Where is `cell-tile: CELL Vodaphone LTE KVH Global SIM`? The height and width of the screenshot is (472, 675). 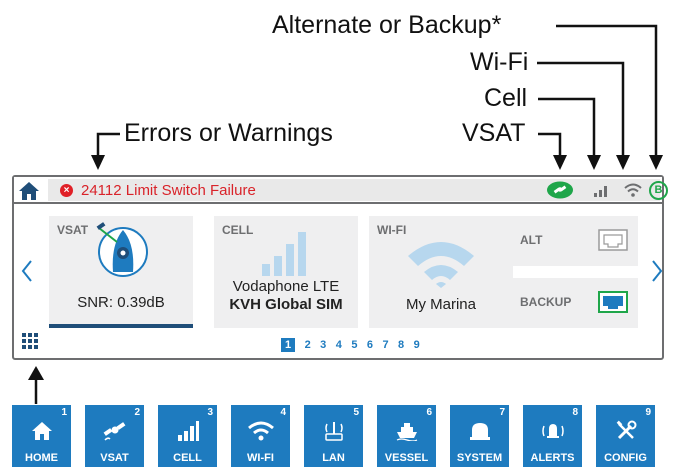 cell-tile: CELL Vodaphone LTE KVH Global SIM is located at coordinates (286, 272).